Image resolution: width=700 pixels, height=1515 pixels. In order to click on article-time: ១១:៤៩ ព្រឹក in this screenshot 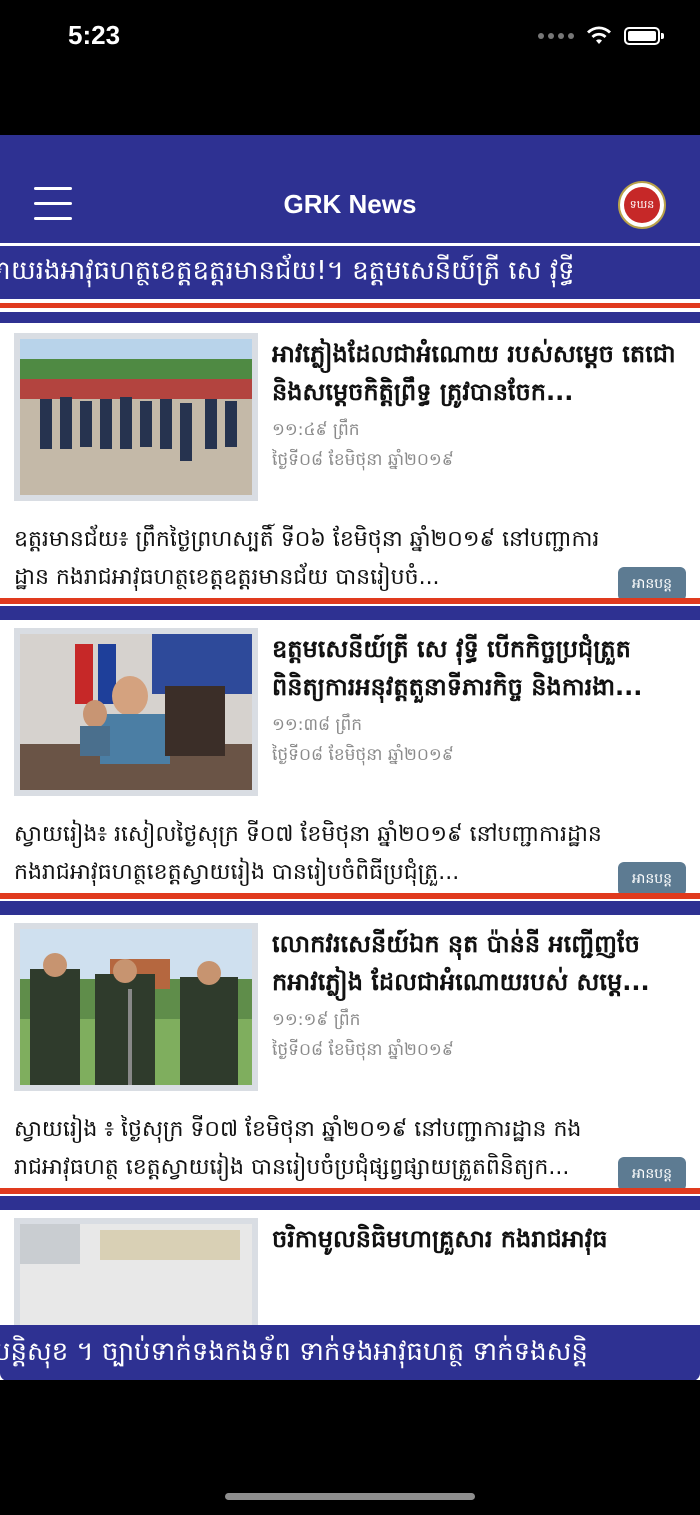, I will do `click(316, 430)`.